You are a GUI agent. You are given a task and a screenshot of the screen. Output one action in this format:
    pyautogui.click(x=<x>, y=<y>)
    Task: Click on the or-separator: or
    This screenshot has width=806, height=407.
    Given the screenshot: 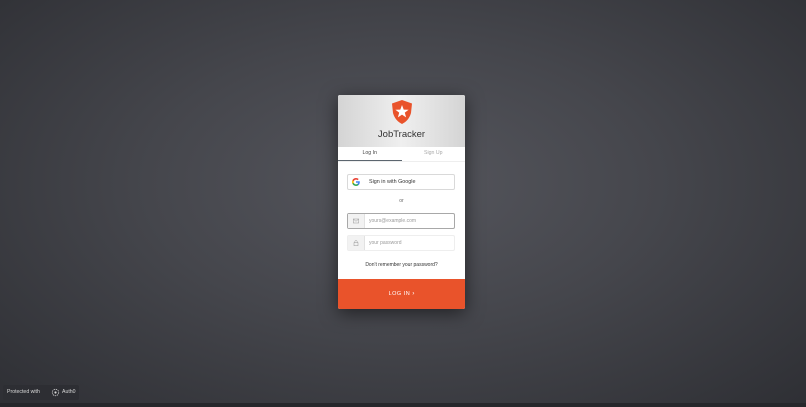 What is the action you would take?
    pyautogui.click(x=401, y=201)
    